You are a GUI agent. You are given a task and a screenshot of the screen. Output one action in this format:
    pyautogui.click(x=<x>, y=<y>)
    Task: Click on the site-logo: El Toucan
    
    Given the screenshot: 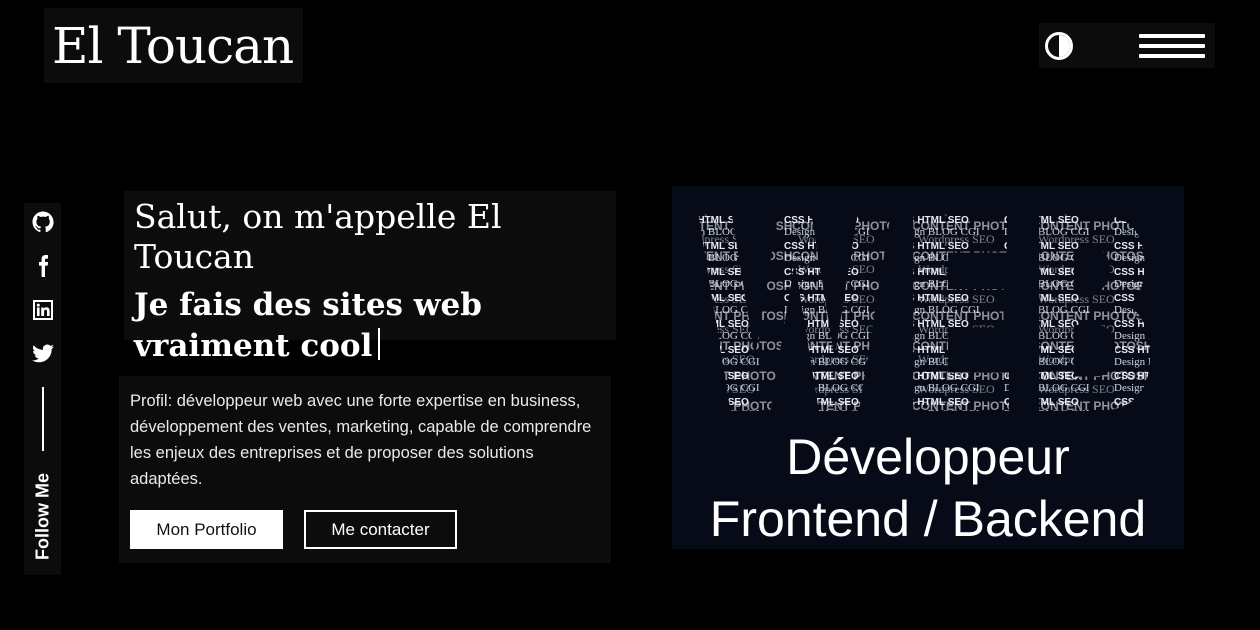 What is the action you would take?
    pyautogui.click(x=173, y=45)
    